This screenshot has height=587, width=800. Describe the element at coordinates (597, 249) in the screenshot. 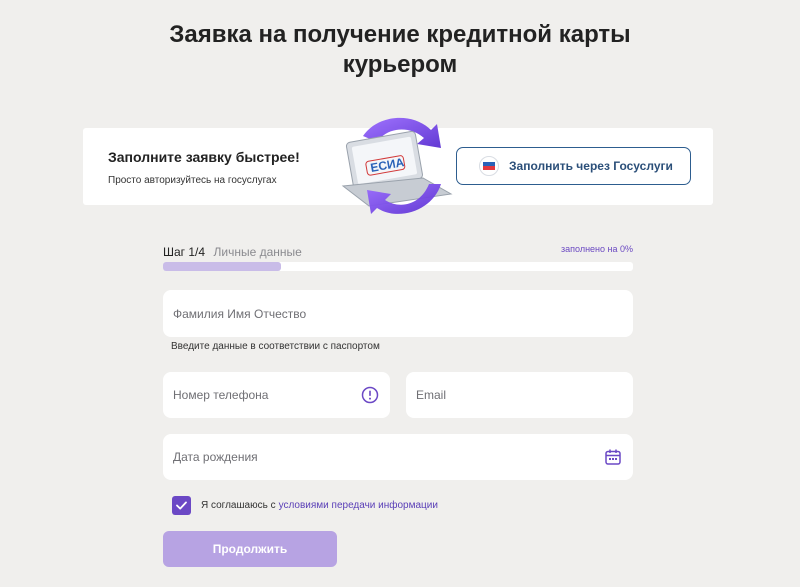

I see `filled-percent: заполнено на 0%` at that location.